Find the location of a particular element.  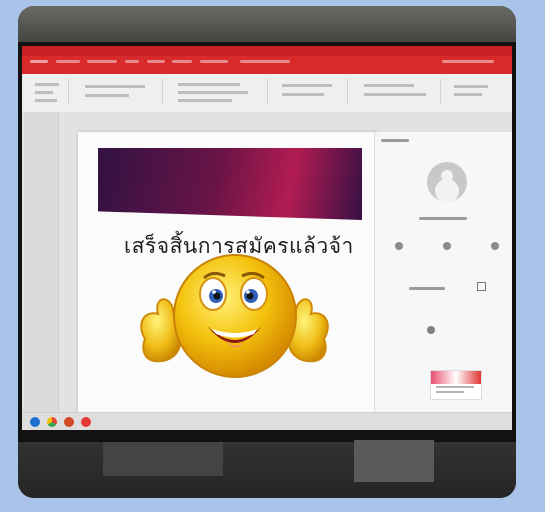

ribbon-group-drawing is located at coordinates (399, 92).